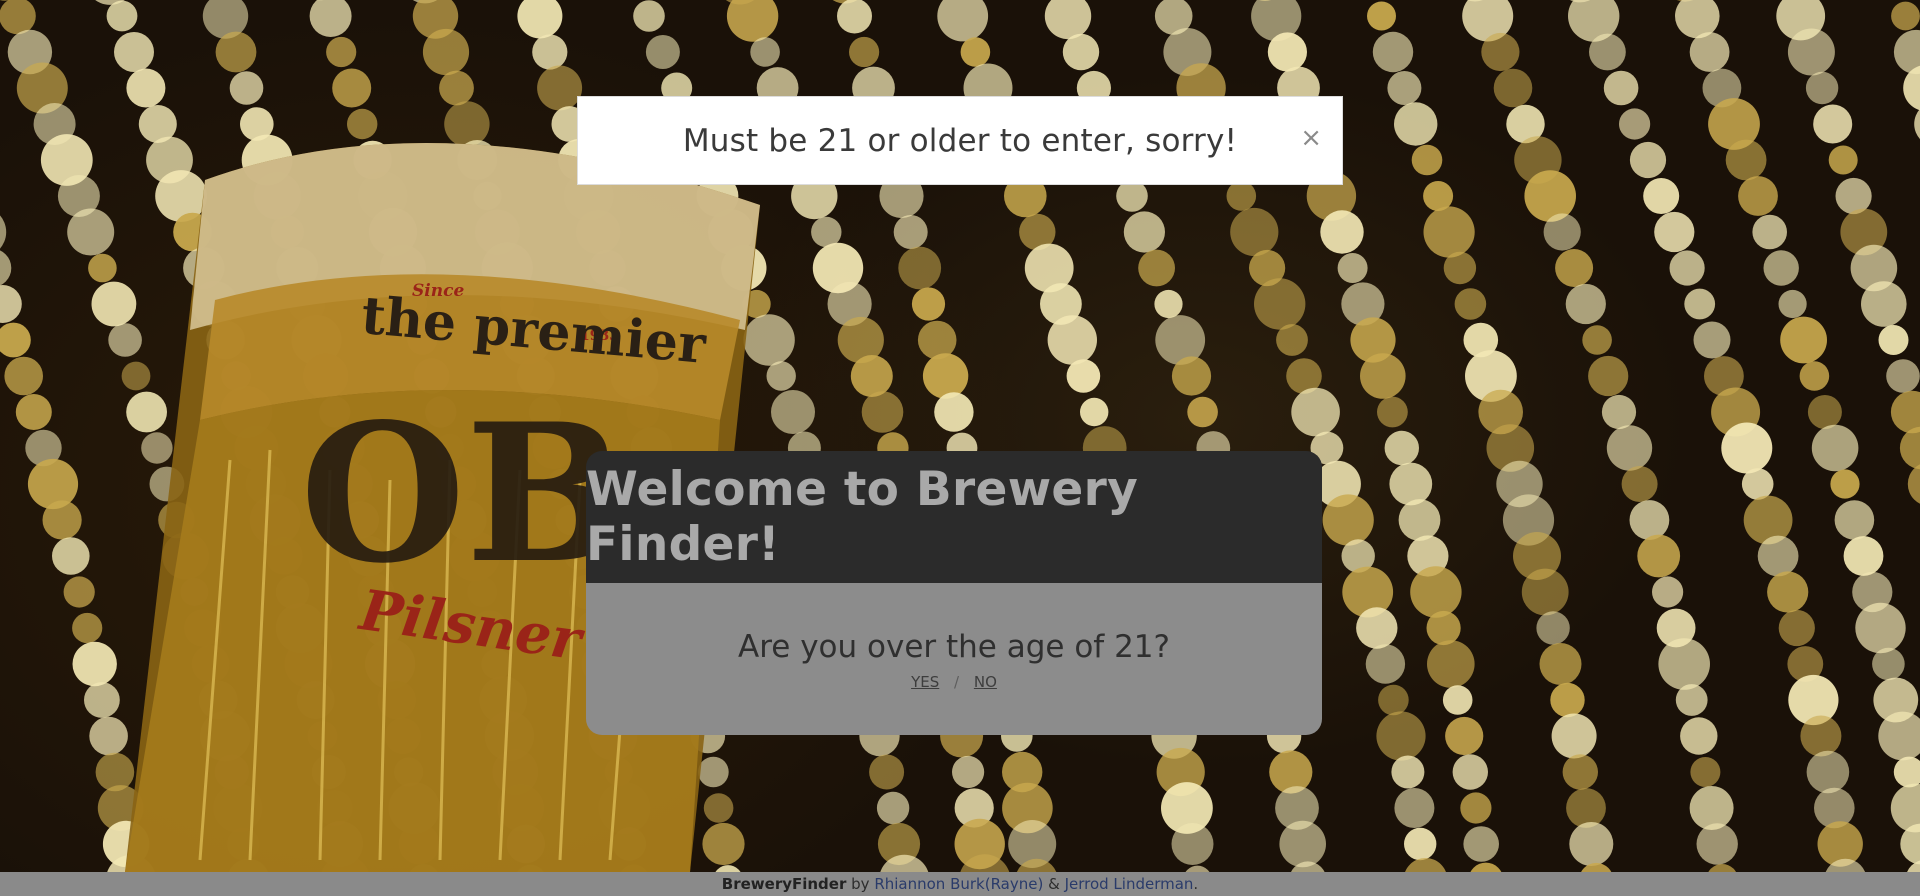 Image resolution: width=1920 pixels, height=896 pixels. I want to click on footer-and-text: &, so click(1054, 884).